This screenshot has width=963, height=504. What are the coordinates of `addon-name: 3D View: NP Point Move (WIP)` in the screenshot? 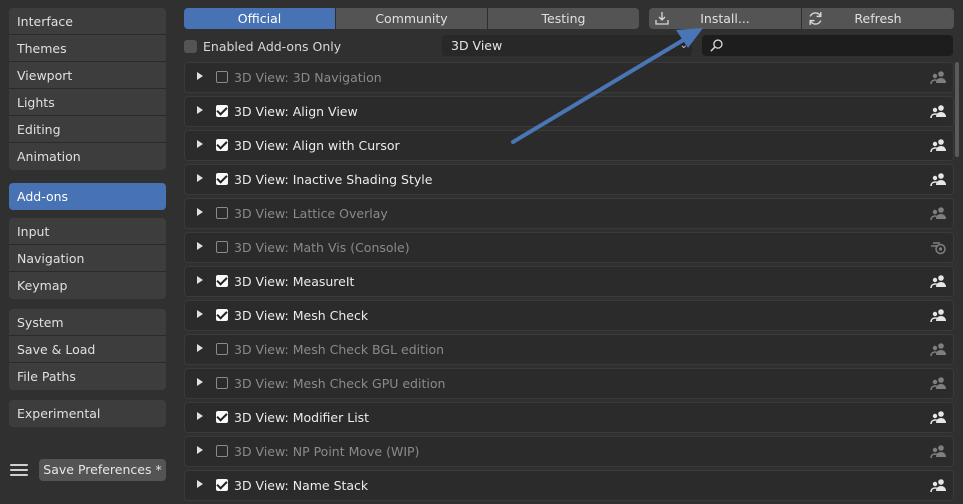 It's located at (327, 451).